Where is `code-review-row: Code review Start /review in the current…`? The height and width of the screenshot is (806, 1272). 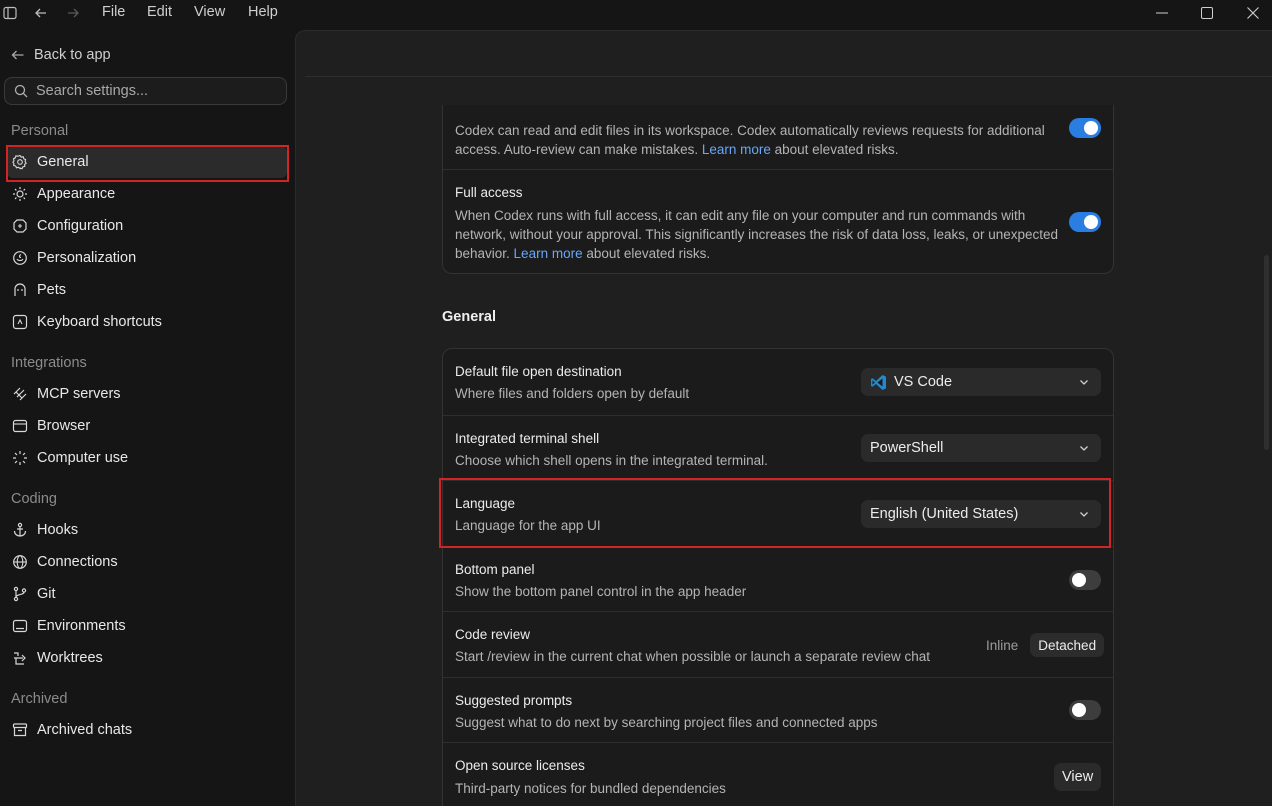 code-review-row: Code review Start /review in the current… is located at coordinates (778, 644).